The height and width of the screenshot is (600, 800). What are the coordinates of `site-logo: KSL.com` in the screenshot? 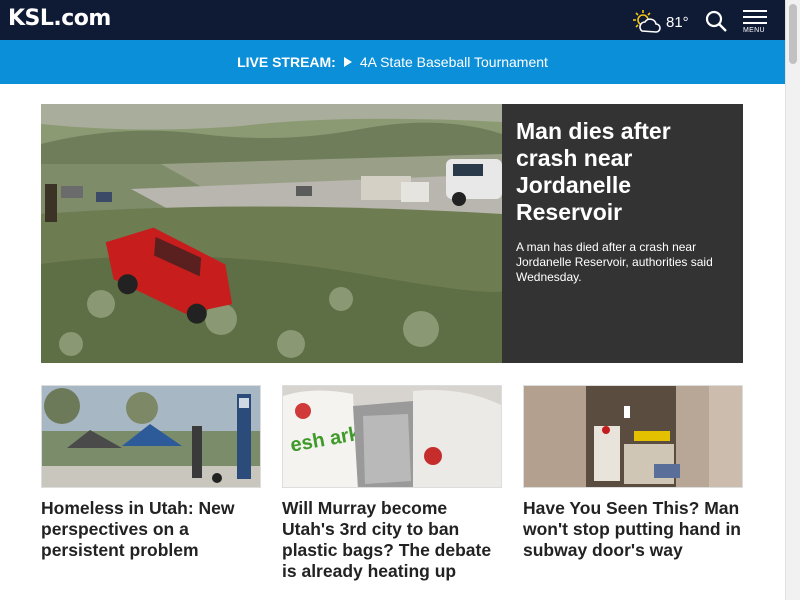 It's located at (59, 18).